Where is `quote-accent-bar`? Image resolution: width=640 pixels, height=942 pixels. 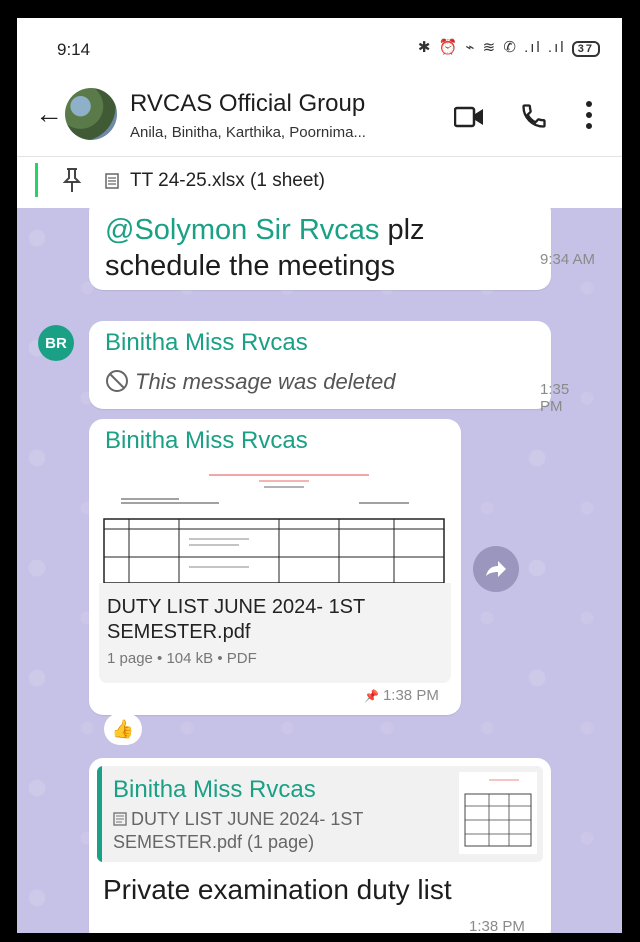 quote-accent-bar is located at coordinates (99, 814).